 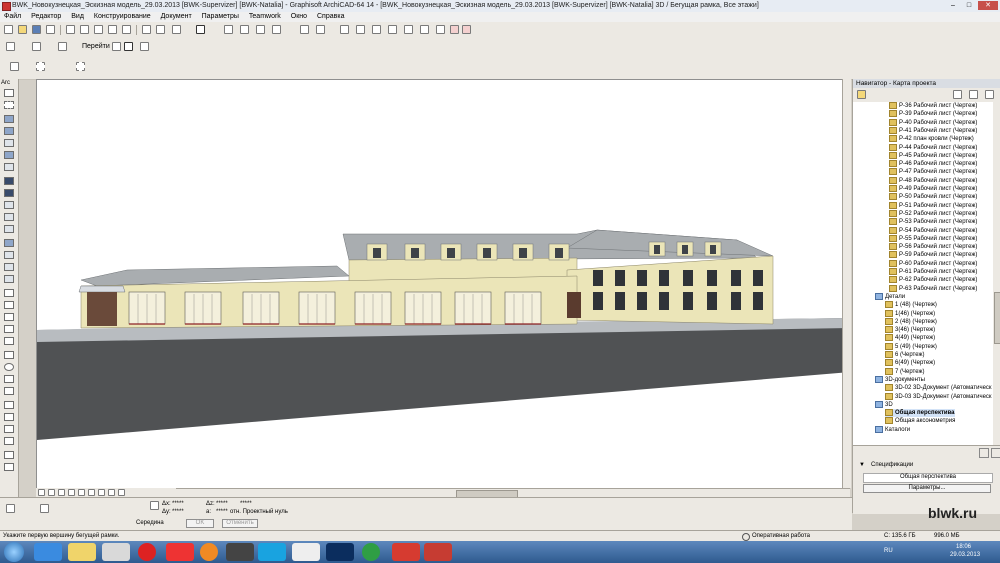 What do you see at coordinates (989, 94) in the screenshot?
I see `publisher-icon` at bounding box center [989, 94].